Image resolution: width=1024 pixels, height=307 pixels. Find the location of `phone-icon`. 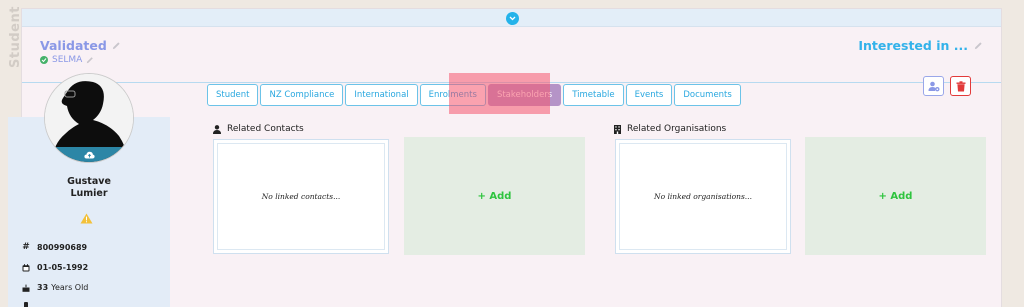

phone-icon is located at coordinates (26, 304).